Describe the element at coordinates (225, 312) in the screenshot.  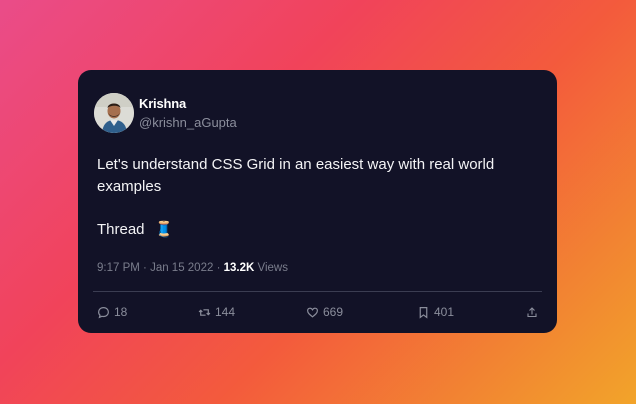
I see `retweet-count: 144` at that location.